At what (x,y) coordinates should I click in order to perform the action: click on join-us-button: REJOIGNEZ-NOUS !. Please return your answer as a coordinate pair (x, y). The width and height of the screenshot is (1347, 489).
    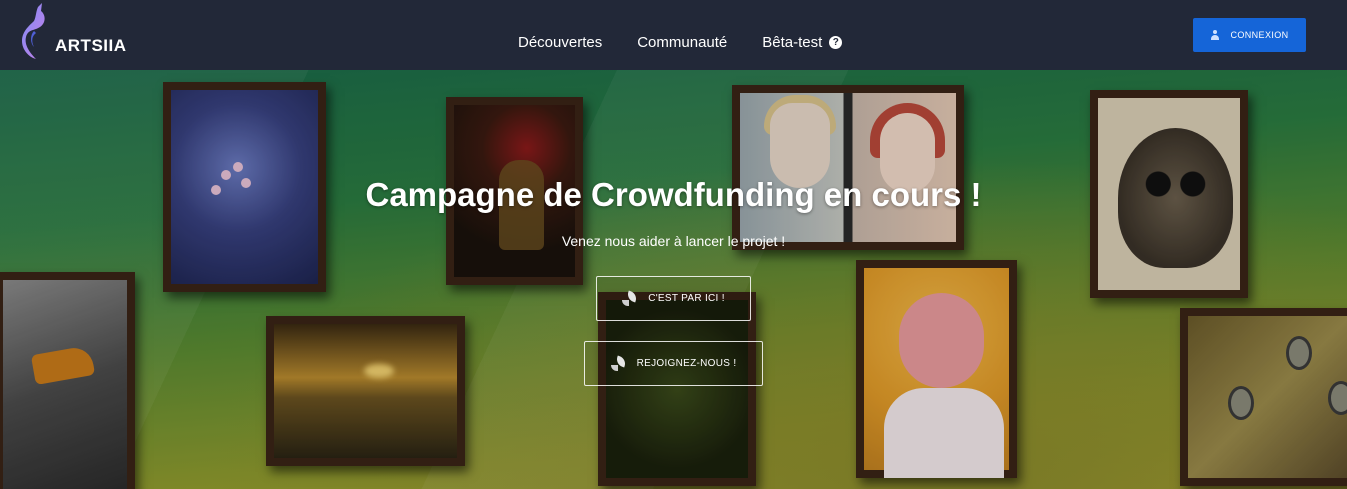
    Looking at the image, I should click on (673, 363).